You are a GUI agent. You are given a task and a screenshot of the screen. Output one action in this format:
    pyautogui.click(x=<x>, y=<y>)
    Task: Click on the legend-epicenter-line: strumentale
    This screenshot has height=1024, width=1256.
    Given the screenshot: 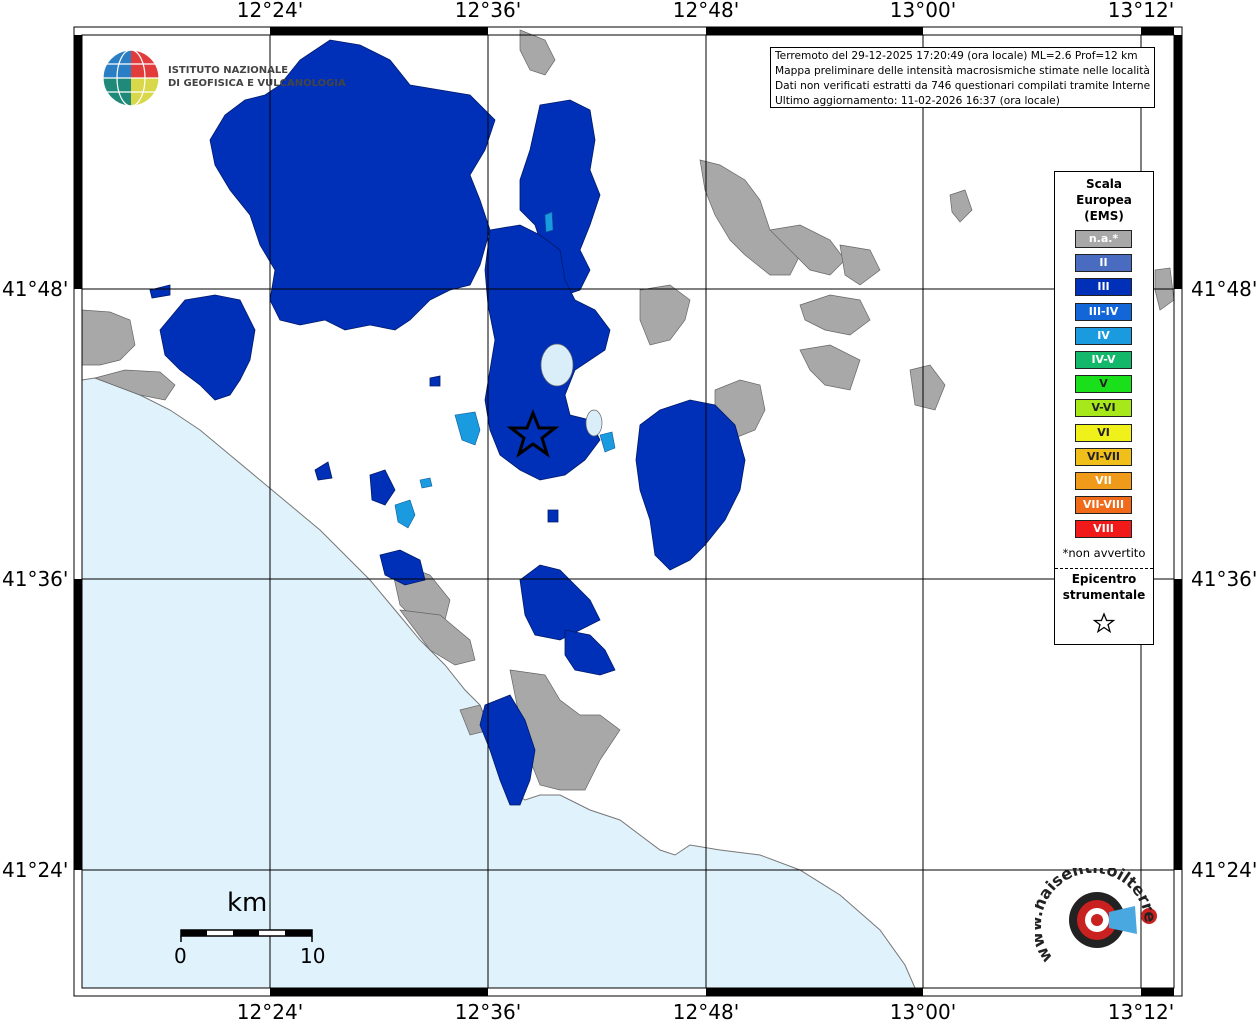 What is the action you would take?
    pyautogui.click(x=1104, y=595)
    